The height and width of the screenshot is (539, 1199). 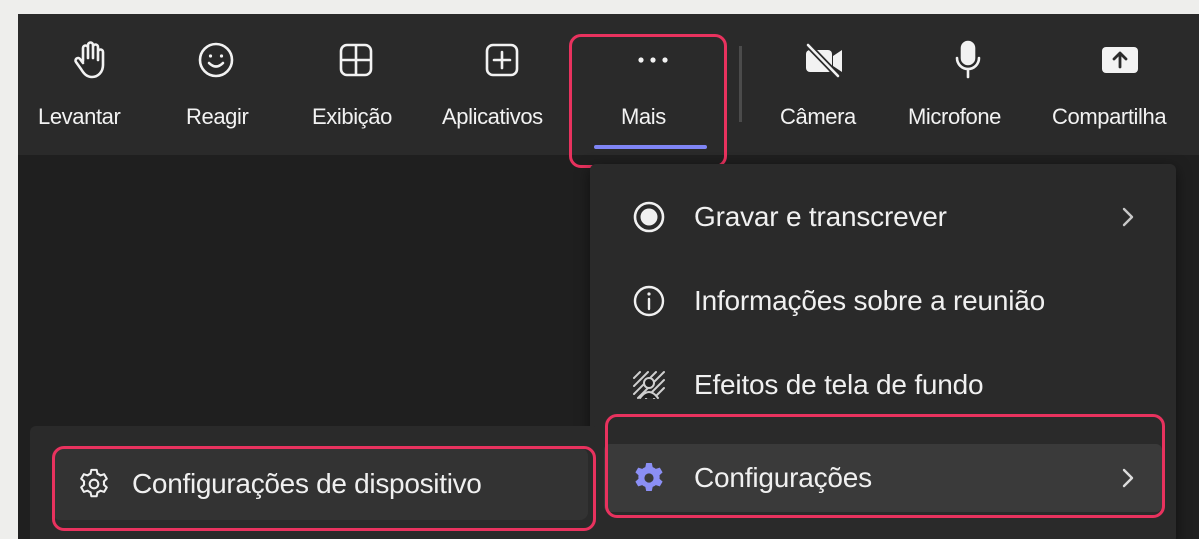 What do you see at coordinates (968, 60) in the screenshot?
I see `microphone-icon` at bounding box center [968, 60].